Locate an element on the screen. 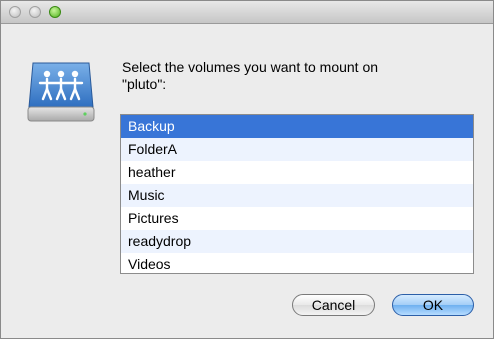  volume-item-videos: Videos is located at coordinates (297, 263).